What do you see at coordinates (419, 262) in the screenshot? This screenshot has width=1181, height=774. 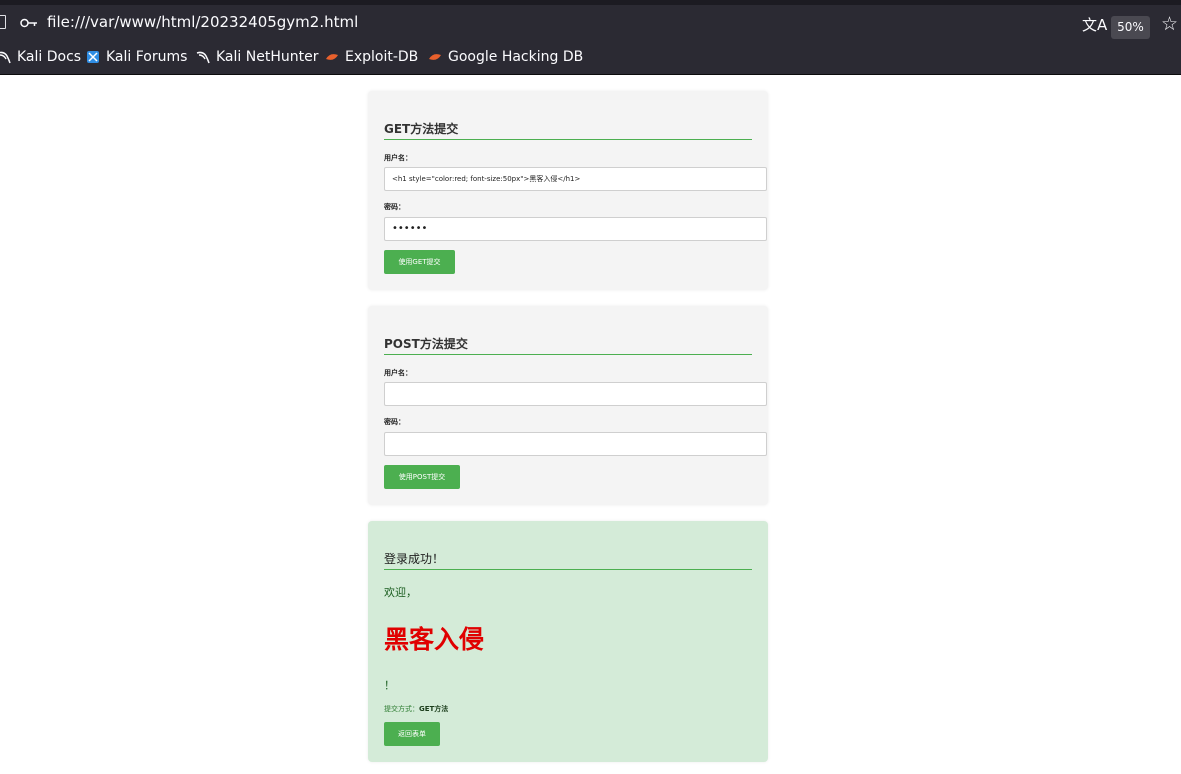 I see `get-submit-button: 使用GET提交` at bounding box center [419, 262].